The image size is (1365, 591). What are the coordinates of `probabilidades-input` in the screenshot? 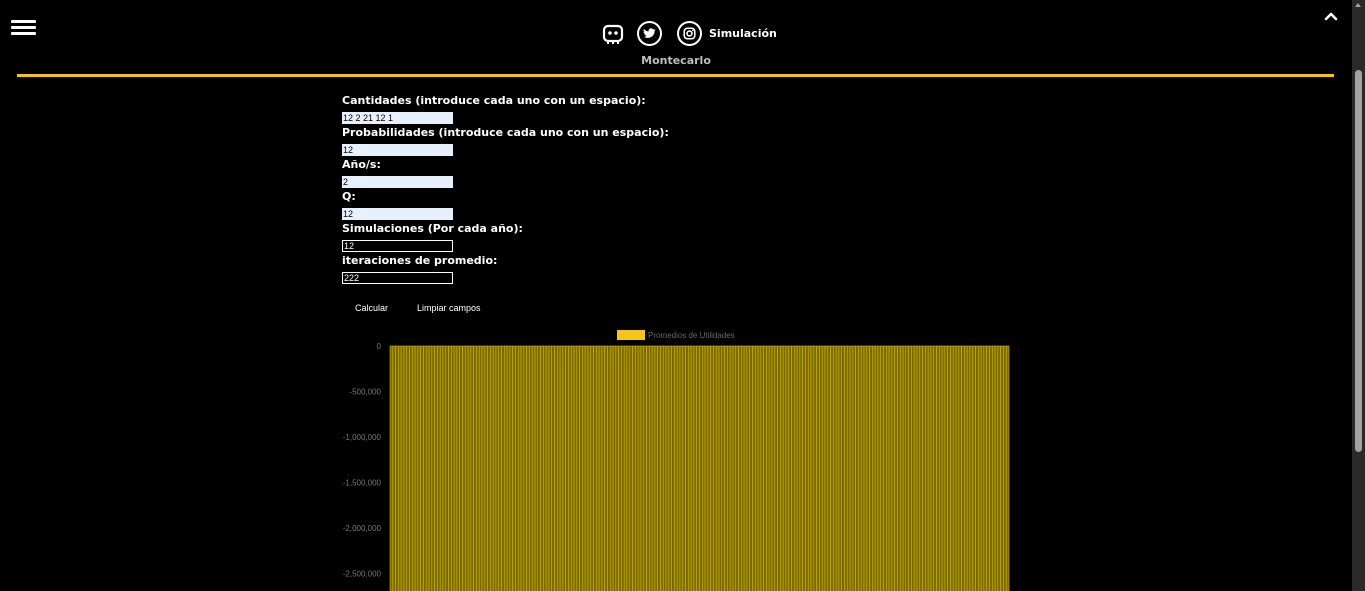 It's located at (397, 150).